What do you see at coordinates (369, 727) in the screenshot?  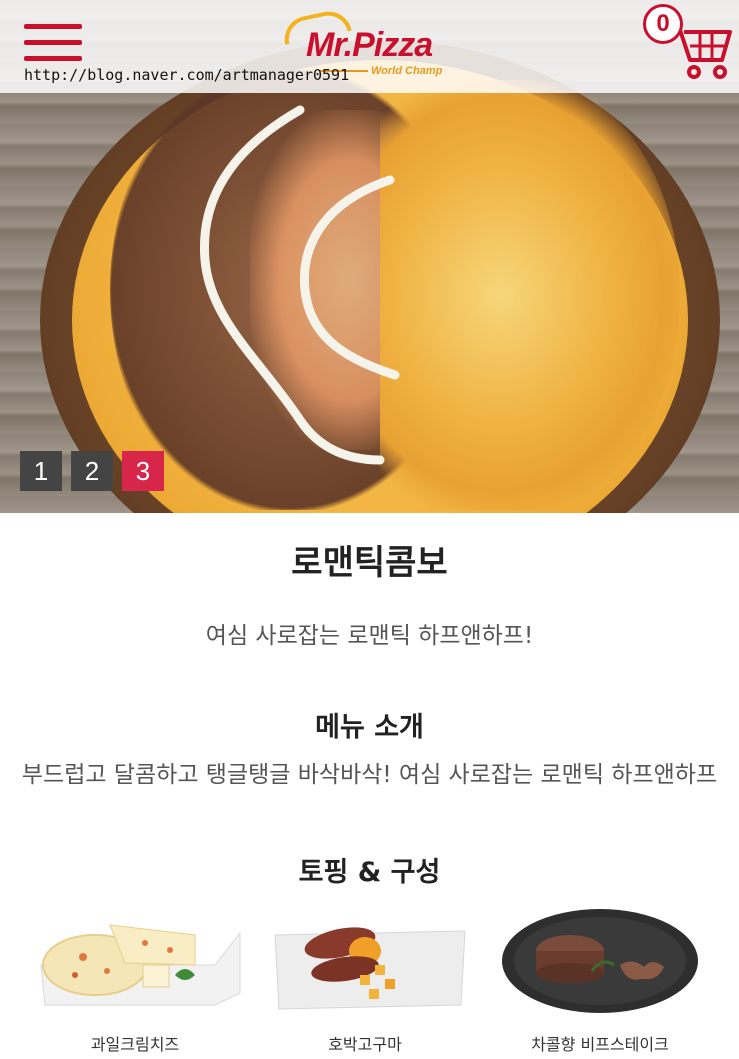 I see `menu-intro-heading: 메뉴 소개` at bounding box center [369, 727].